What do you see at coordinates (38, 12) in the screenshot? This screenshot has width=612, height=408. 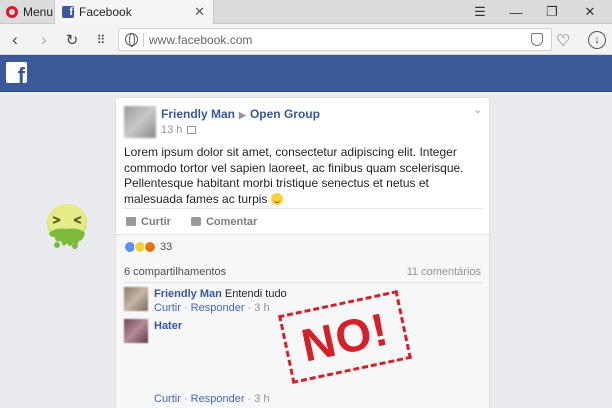 I see `menu-label: Menu` at bounding box center [38, 12].